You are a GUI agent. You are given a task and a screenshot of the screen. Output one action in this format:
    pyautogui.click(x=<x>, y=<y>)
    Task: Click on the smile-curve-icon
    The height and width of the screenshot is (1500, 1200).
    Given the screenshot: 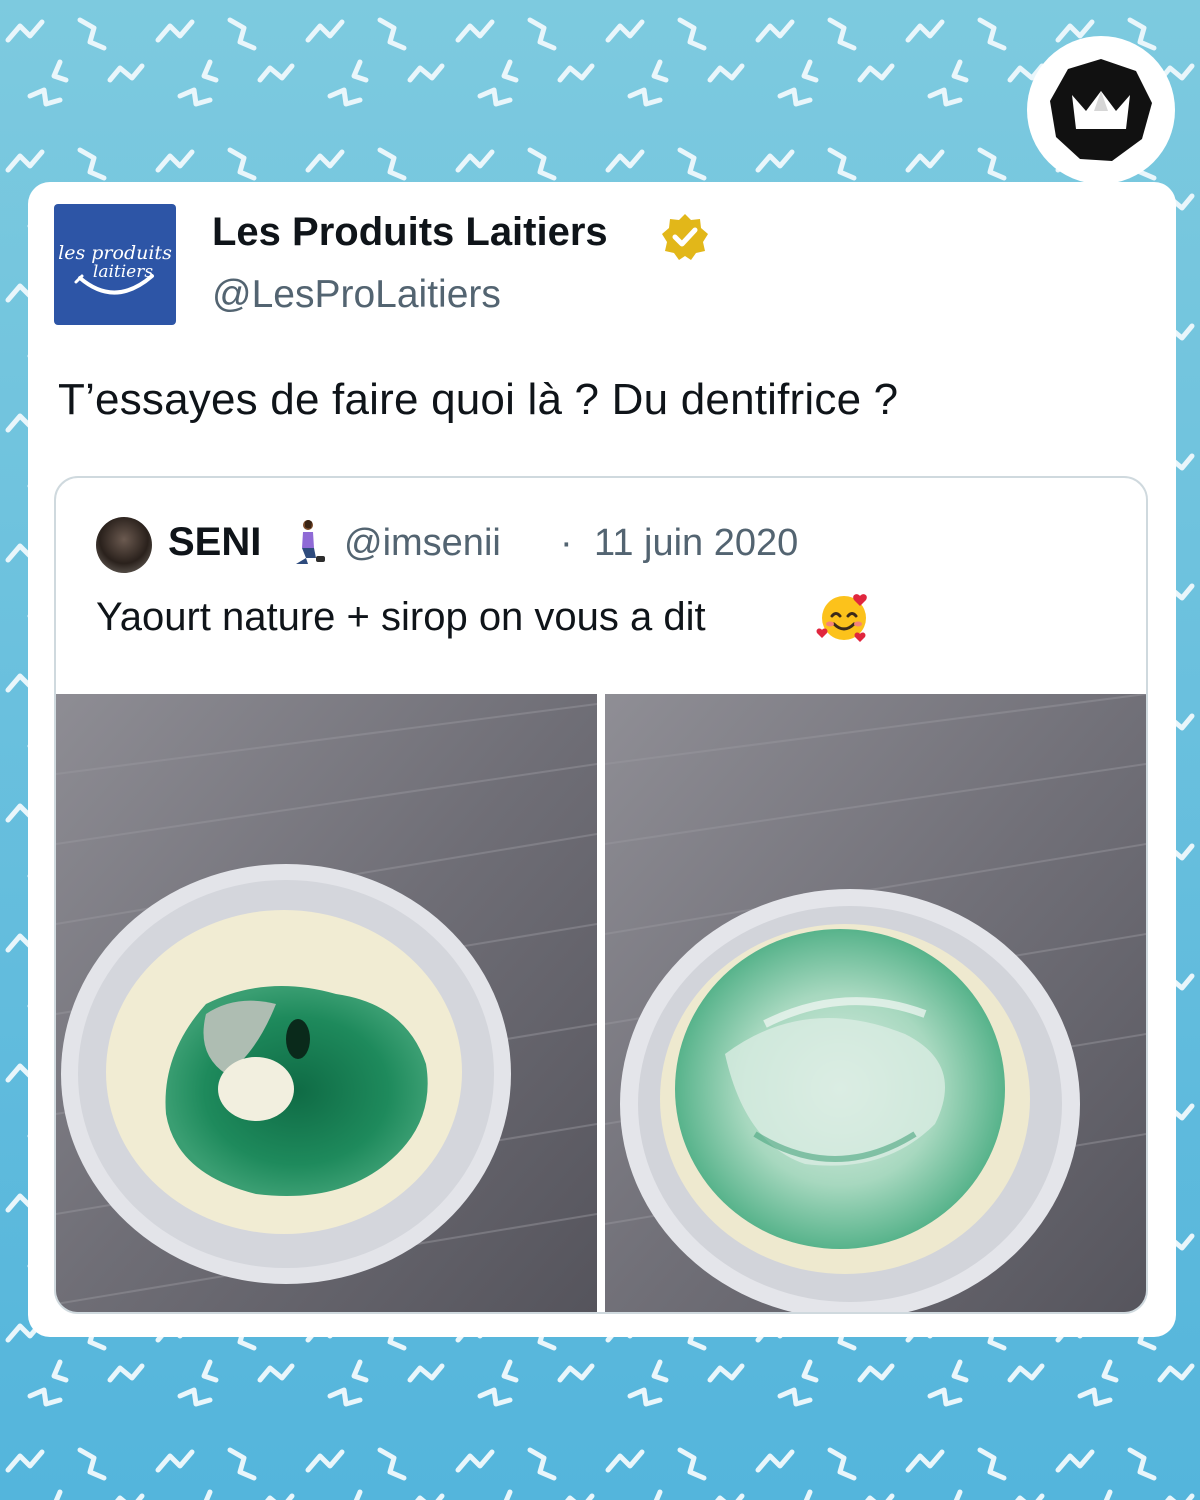 What is the action you would take?
    pyautogui.click(x=114, y=284)
    